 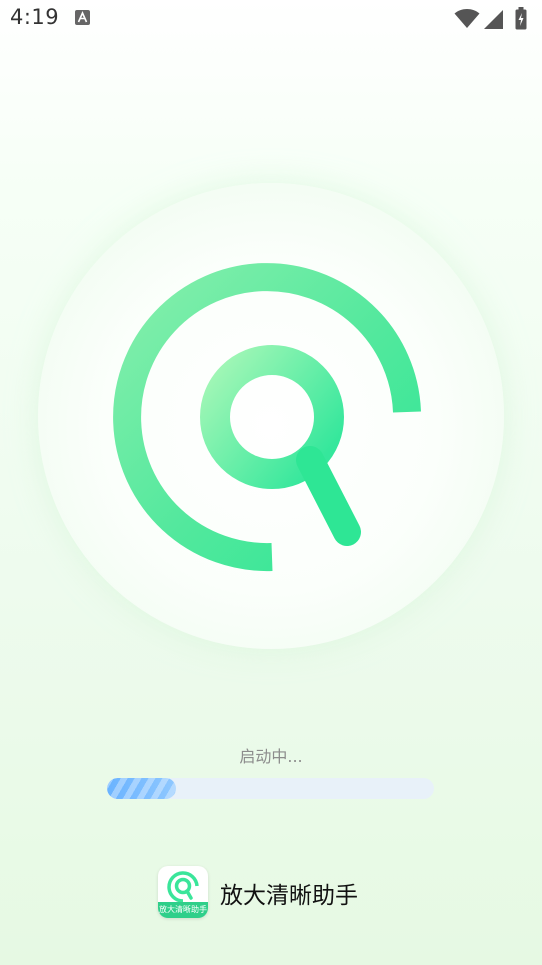 What do you see at coordinates (270, 788) in the screenshot?
I see `loading-progress-bar` at bounding box center [270, 788].